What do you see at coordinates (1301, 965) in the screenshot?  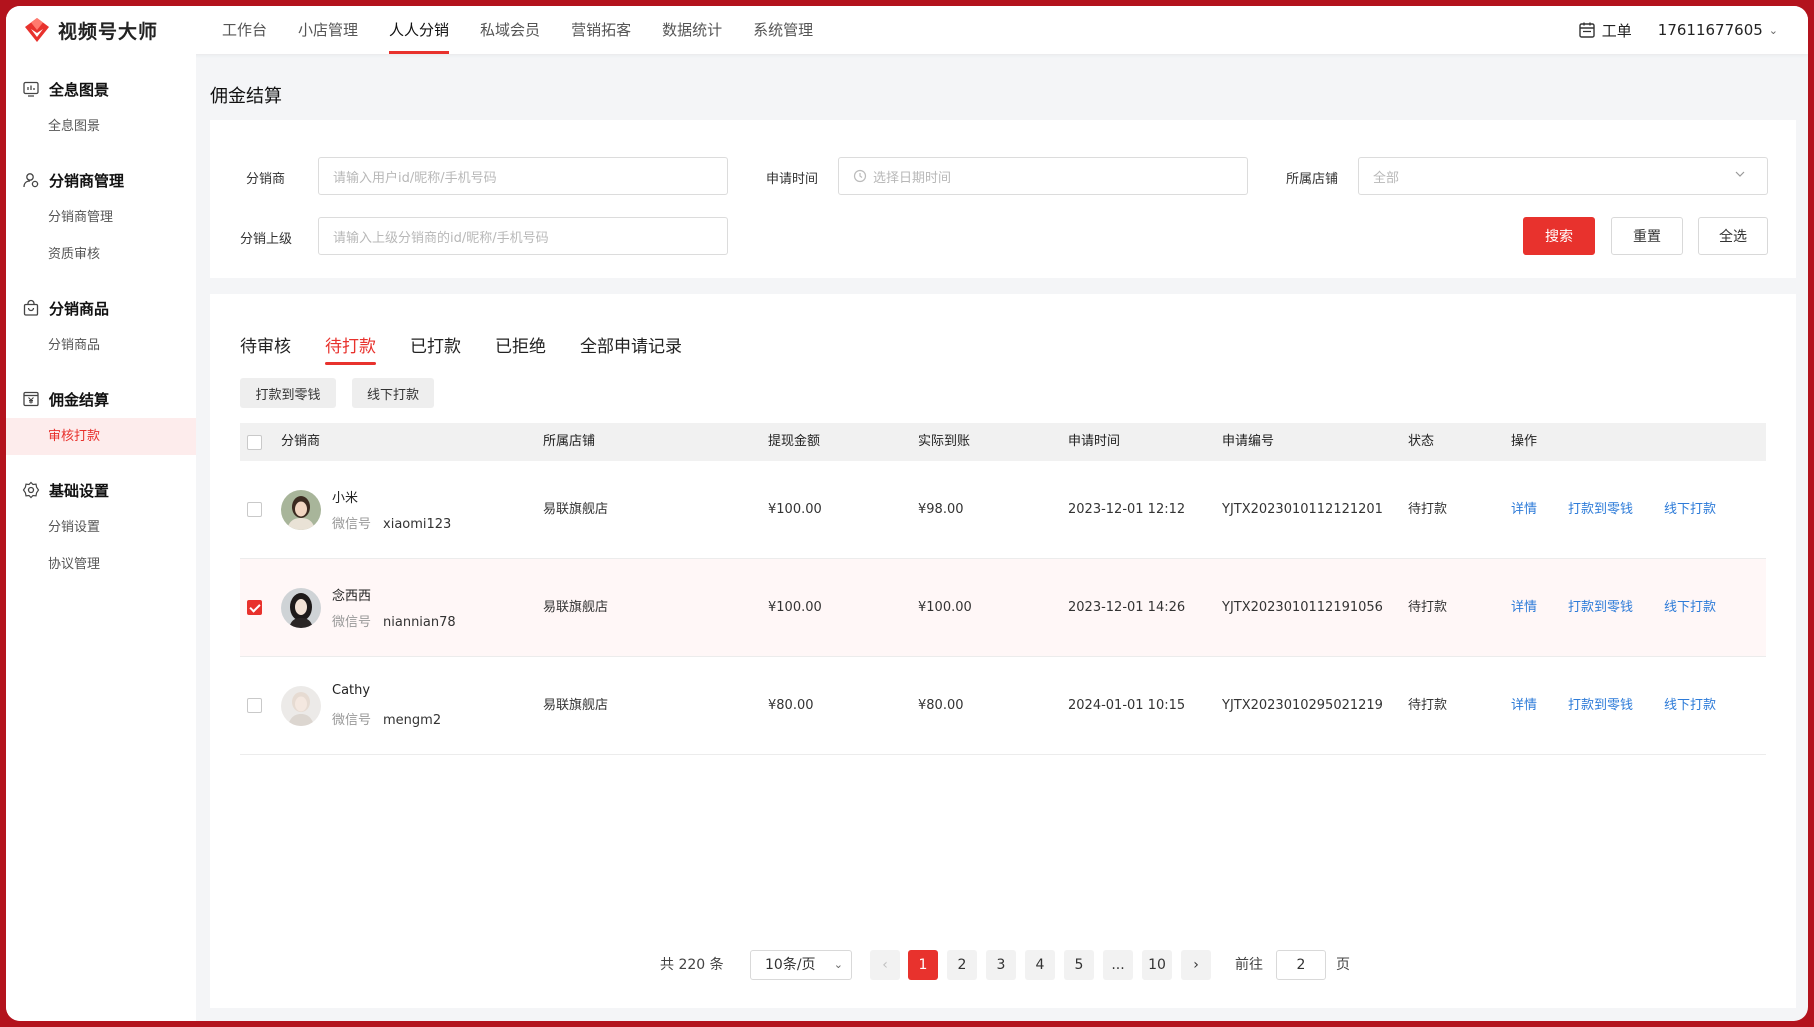 I see `goto-page-input: 2` at bounding box center [1301, 965].